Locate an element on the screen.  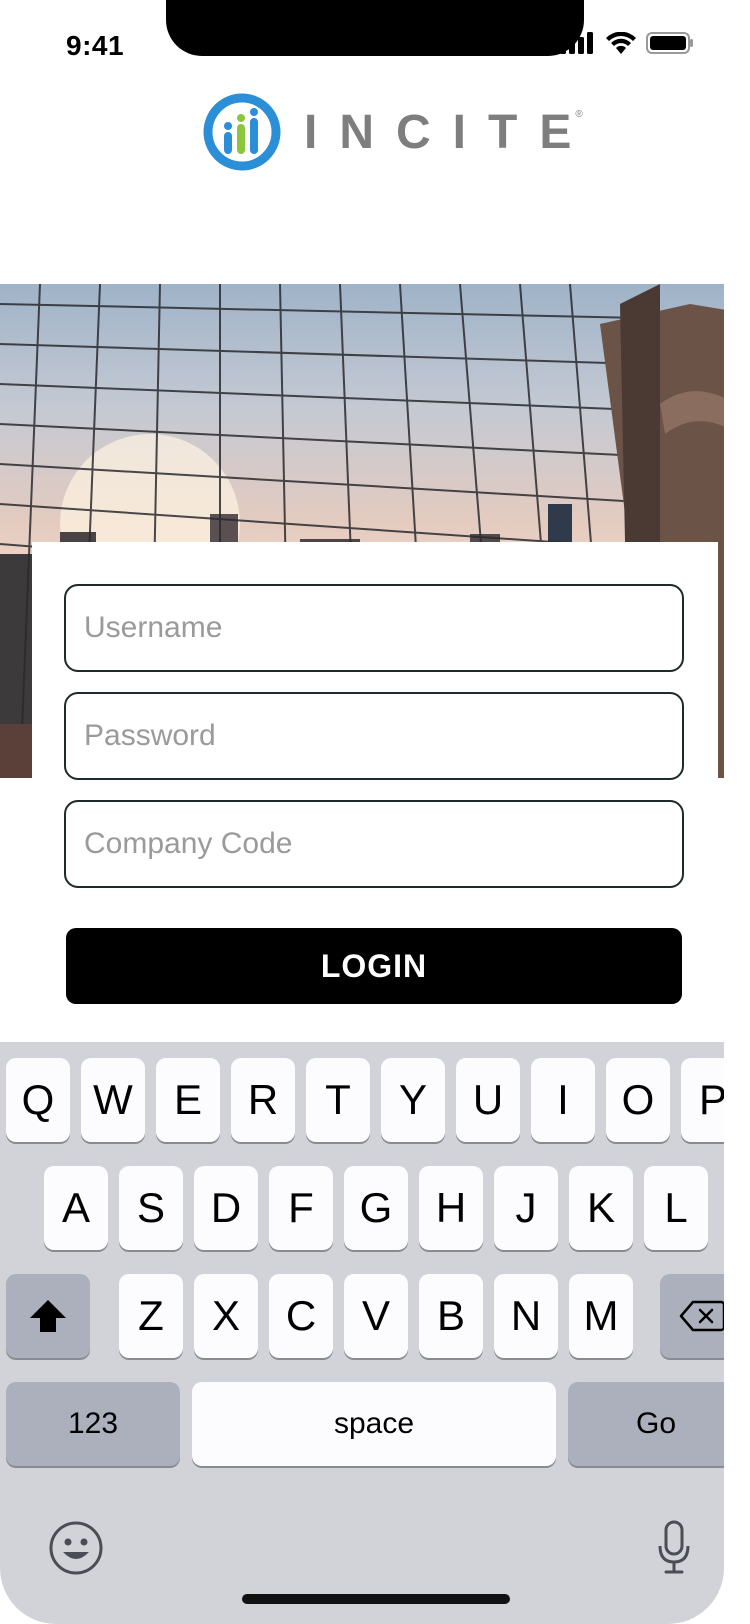
shift-arrow-icon is located at coordinates (48, 1316).